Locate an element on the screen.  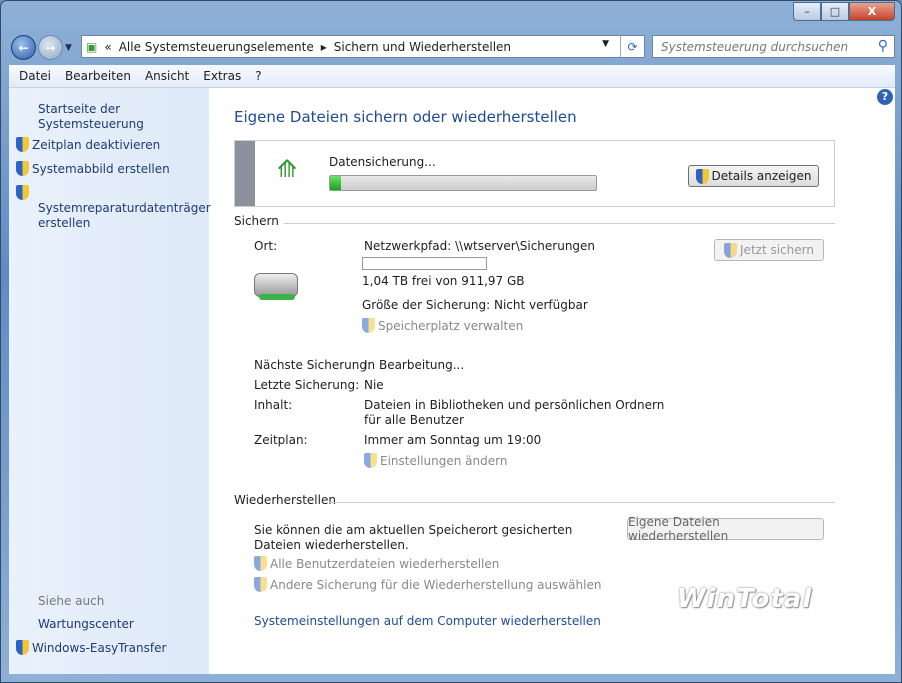
sidebar-item-easy-transfer: Windows-EasyTransfer is located at coordinates (91, 648).